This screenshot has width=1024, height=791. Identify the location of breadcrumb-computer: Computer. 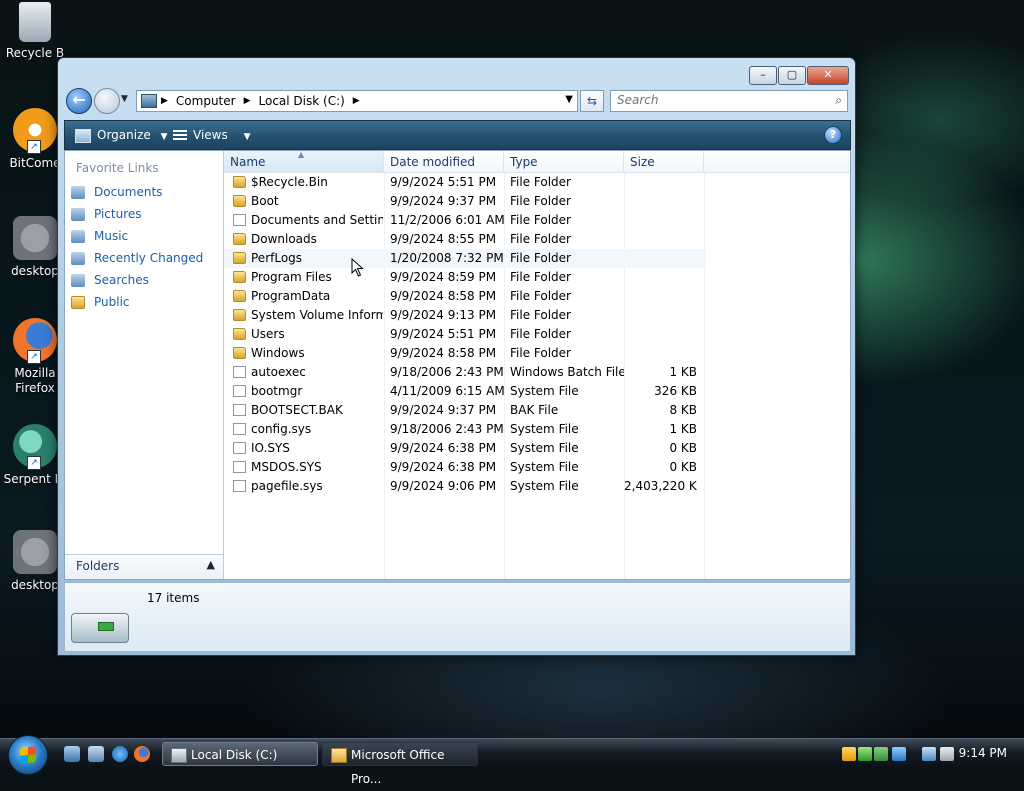
(206, 101).